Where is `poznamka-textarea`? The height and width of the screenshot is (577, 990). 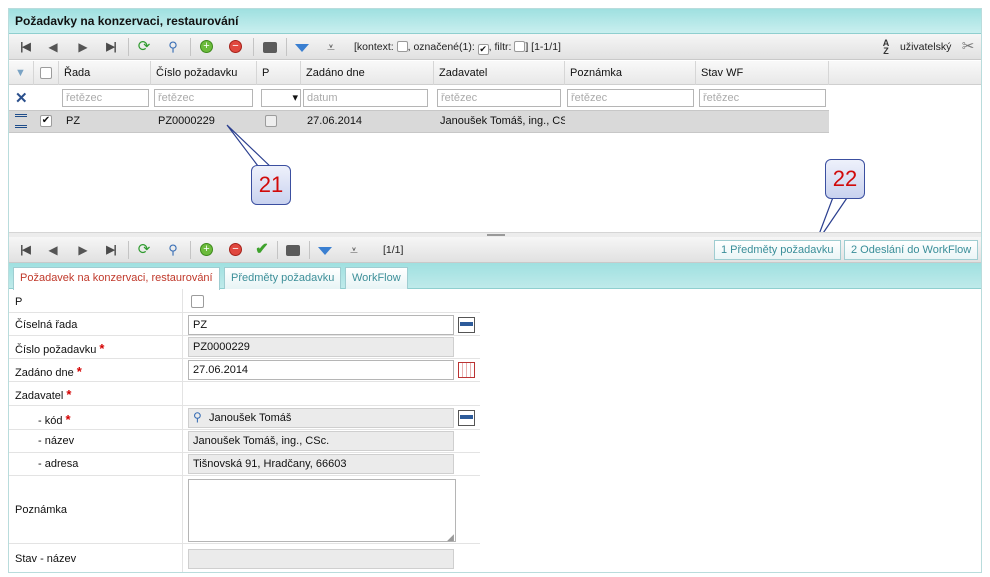
poznamka-textarea is located at coordinates (322, 510).